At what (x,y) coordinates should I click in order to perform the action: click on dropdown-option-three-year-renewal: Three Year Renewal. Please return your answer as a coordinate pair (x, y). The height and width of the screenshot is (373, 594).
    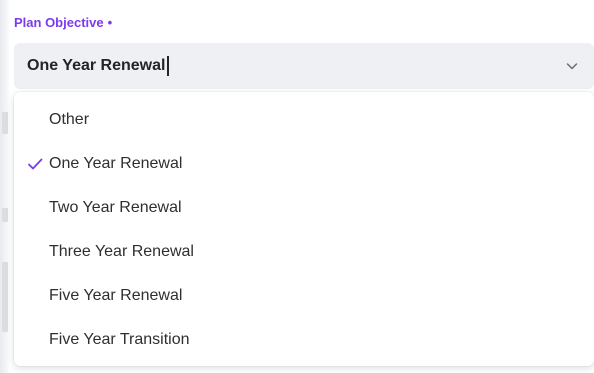
    Looking at the image, I should click on (304, 252).